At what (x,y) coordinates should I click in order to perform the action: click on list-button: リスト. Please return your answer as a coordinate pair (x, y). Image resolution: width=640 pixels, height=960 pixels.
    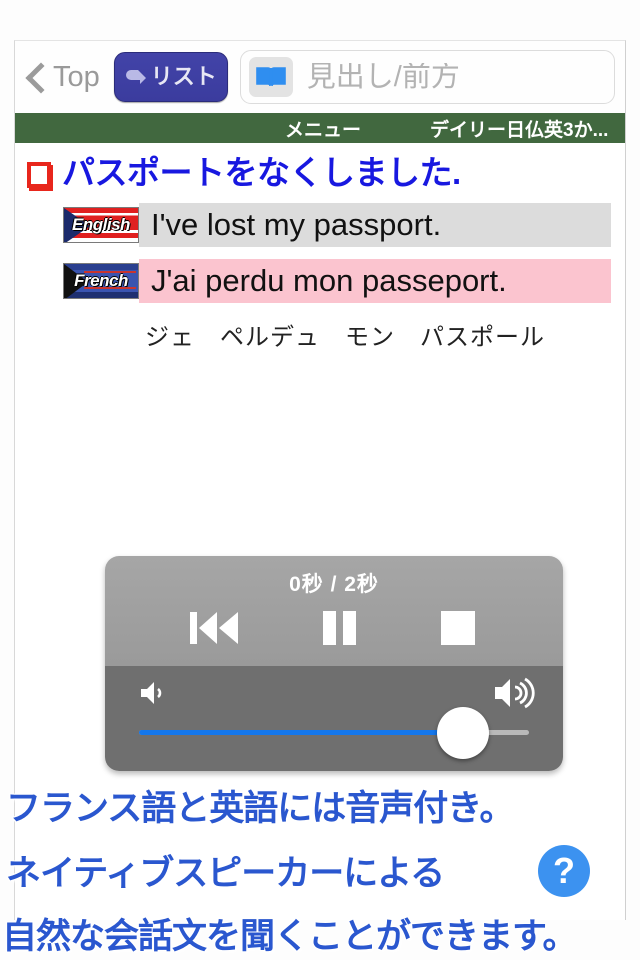
    Looking at the image, I should click on (170, 77).